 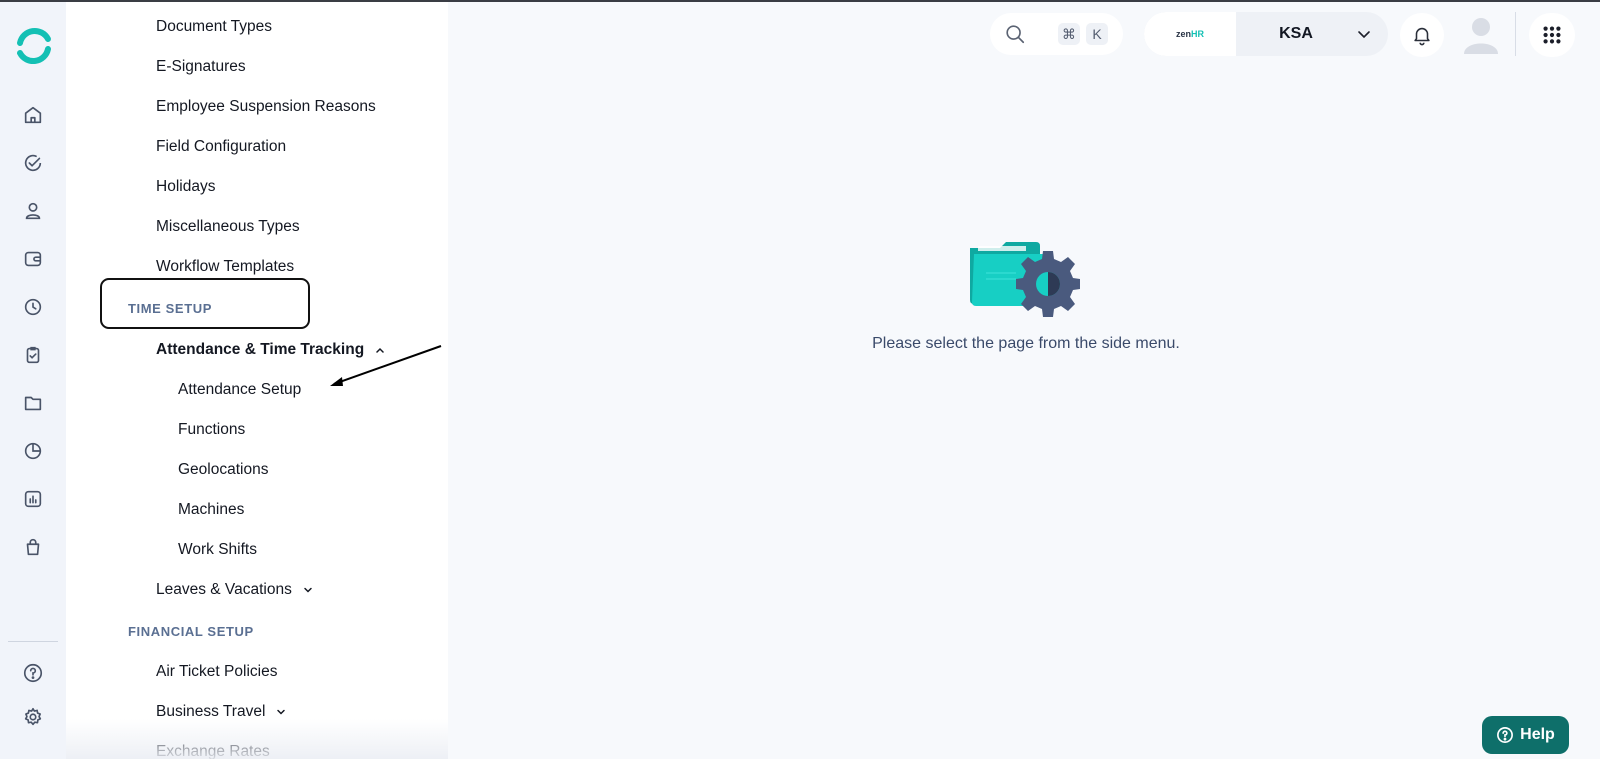 What do you see at coordinates (33, 211) in the screenshot?
I see `user-icon` at bounding box center [33, 211].